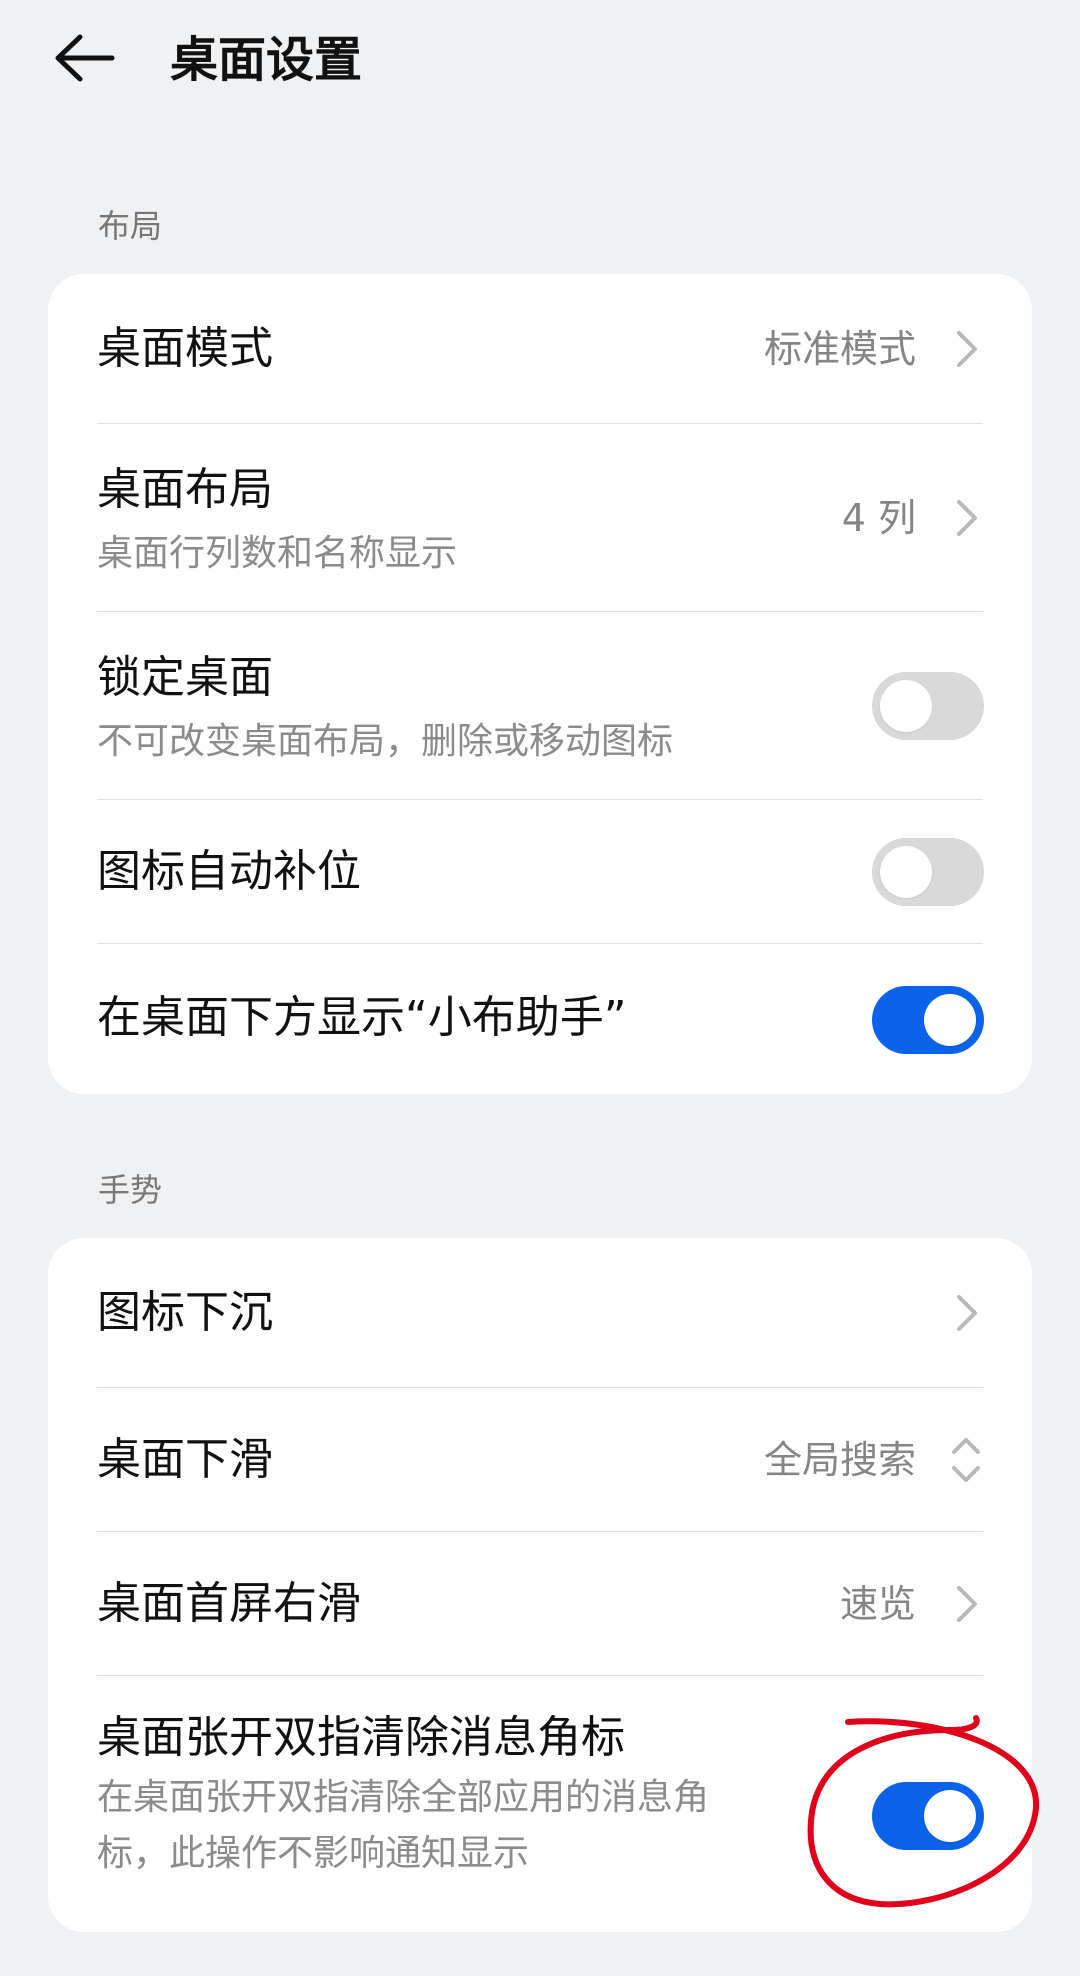 The width and height of the screenshot is (1080, 1976). Describe the element at coordinates (839, 1460) in the screenshot. I see `setting-value: 全局搜索` at that location.